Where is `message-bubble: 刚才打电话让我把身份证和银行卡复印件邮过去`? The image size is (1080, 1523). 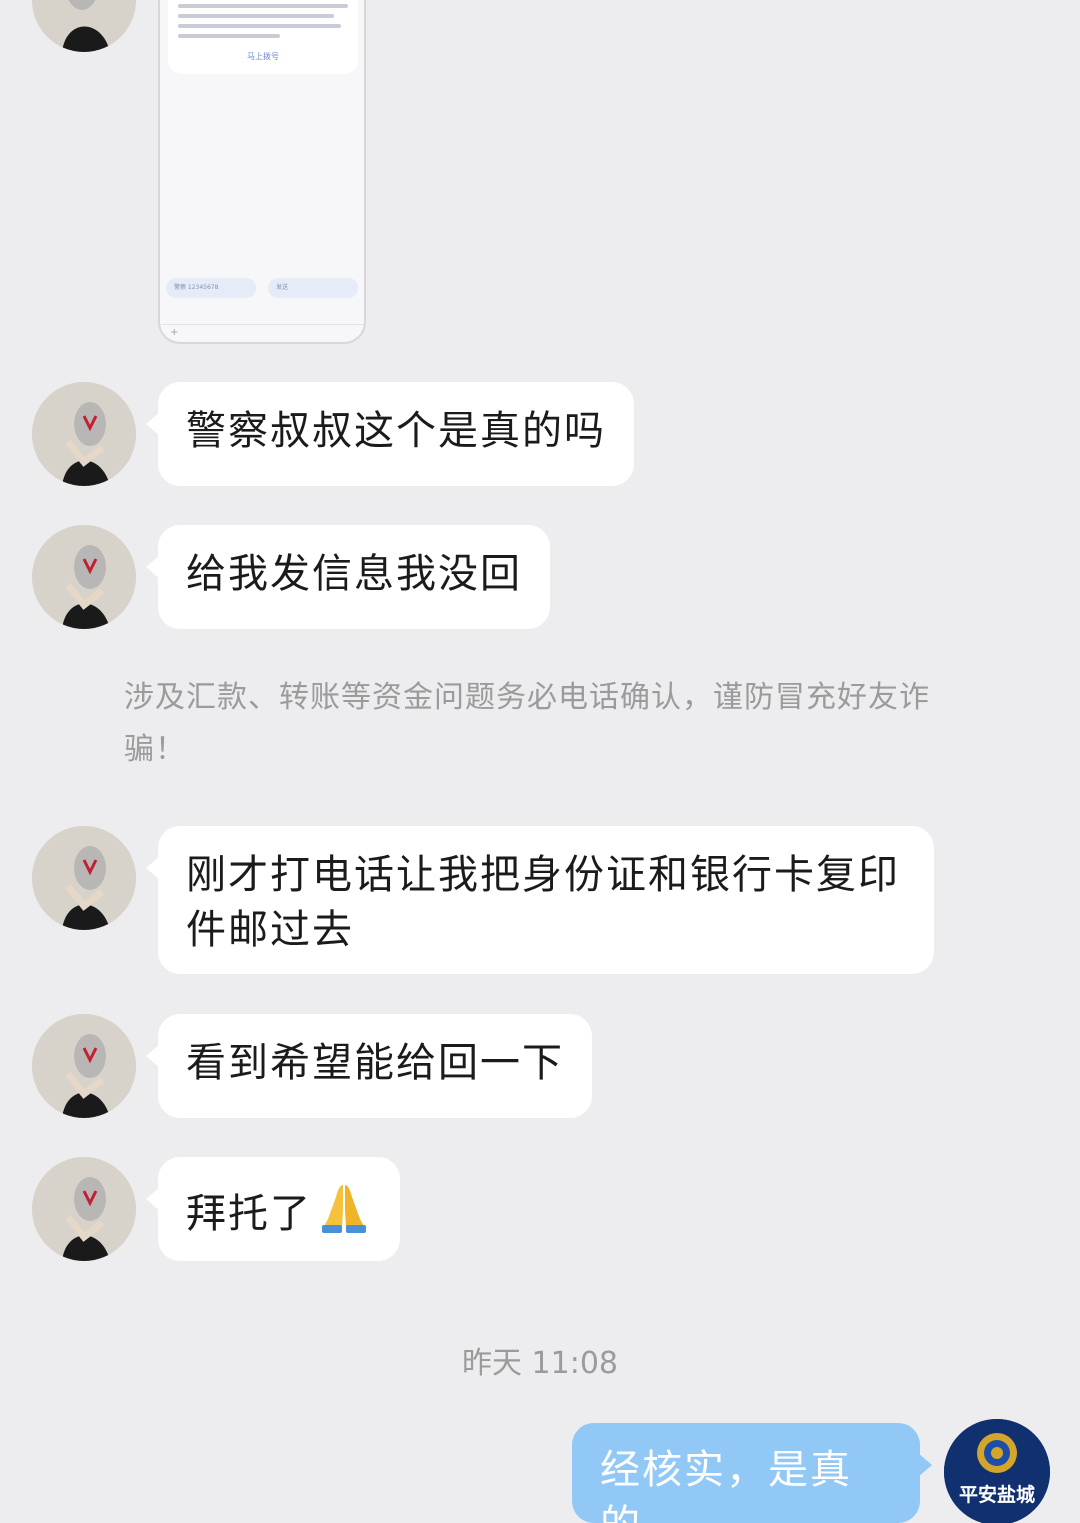 message-bubble: 刚才打电话让我把身份证和银行卡复印件邮过去 is located at coordinates (540, 900).